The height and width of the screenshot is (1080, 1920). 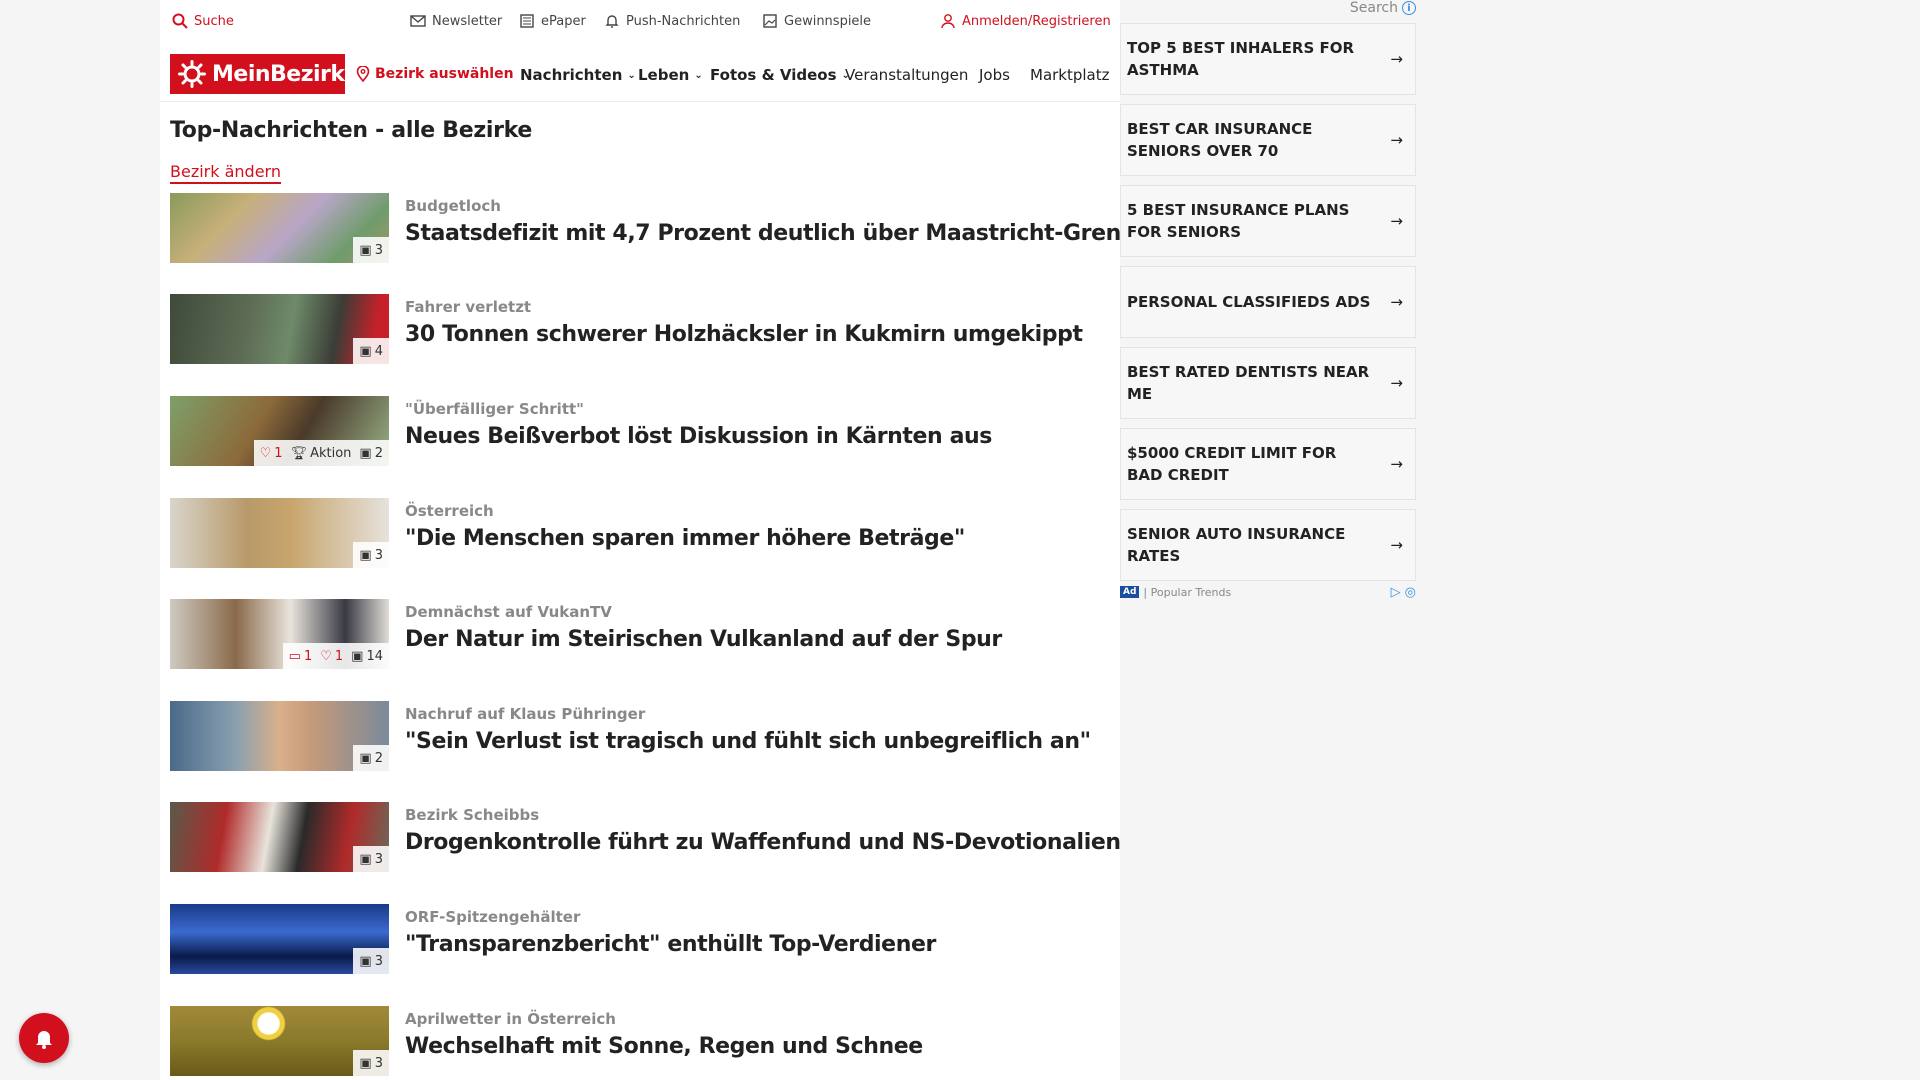 What do you see at coordinates (1248, 383) in the screenshot?
I see `ad-label: BEST RATED DENTISTS NEAR ME` at bounding box center [1248, 383].